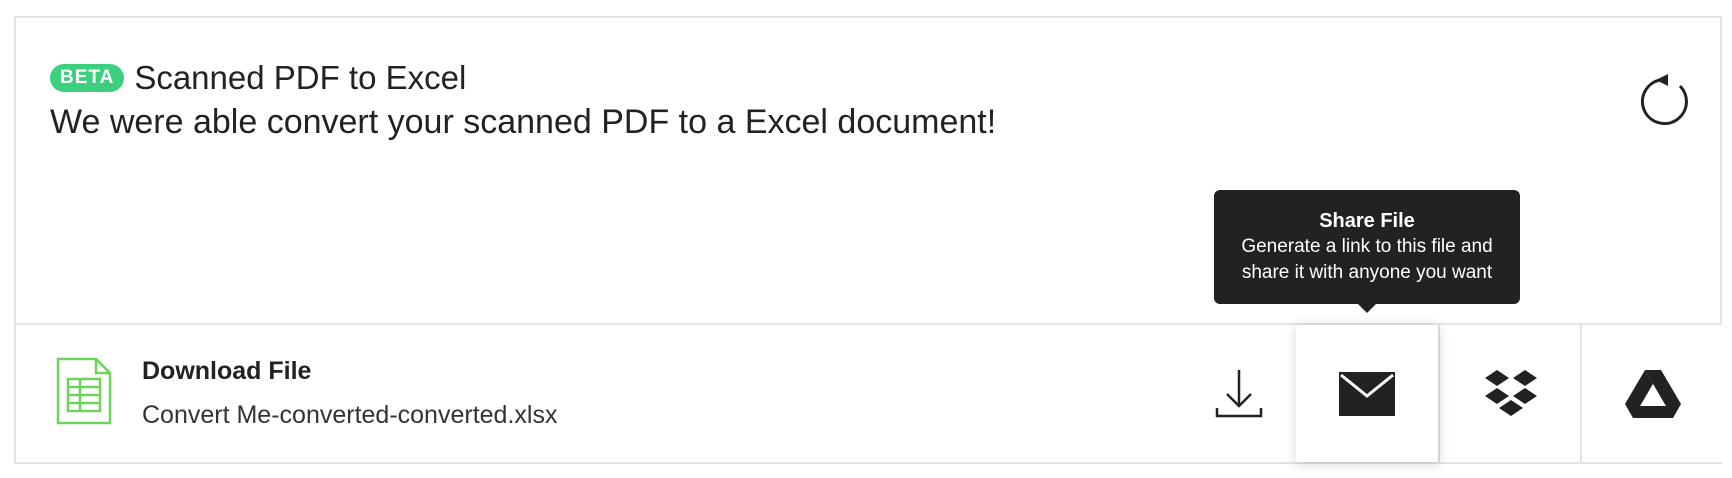 The image size is (1732, 478). I want to click on download-file-label: Download File, so click(227, 371).